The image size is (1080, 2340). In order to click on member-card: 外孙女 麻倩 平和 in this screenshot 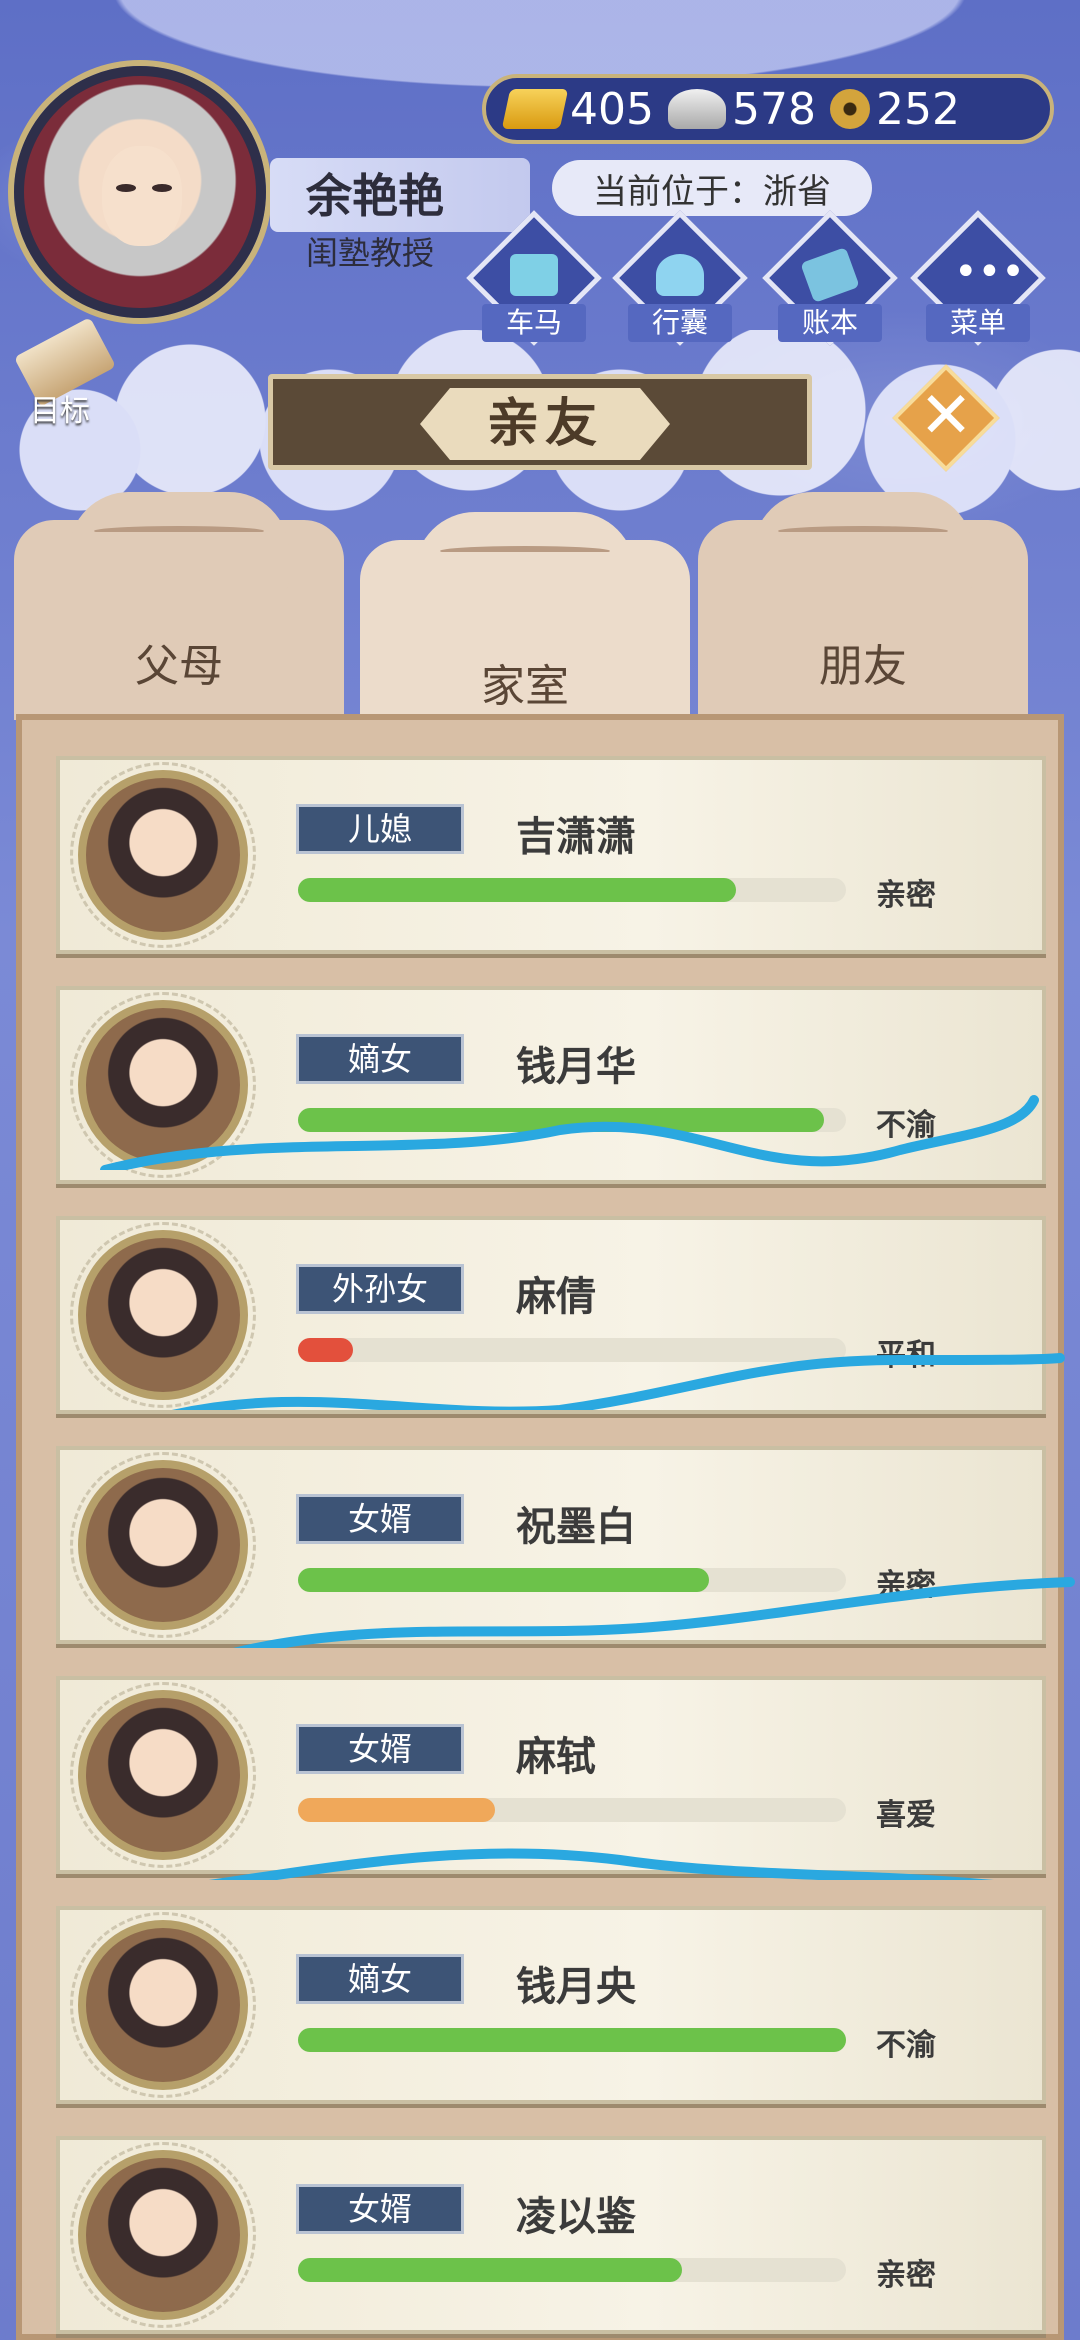, I will do `click(551, 1315)`.